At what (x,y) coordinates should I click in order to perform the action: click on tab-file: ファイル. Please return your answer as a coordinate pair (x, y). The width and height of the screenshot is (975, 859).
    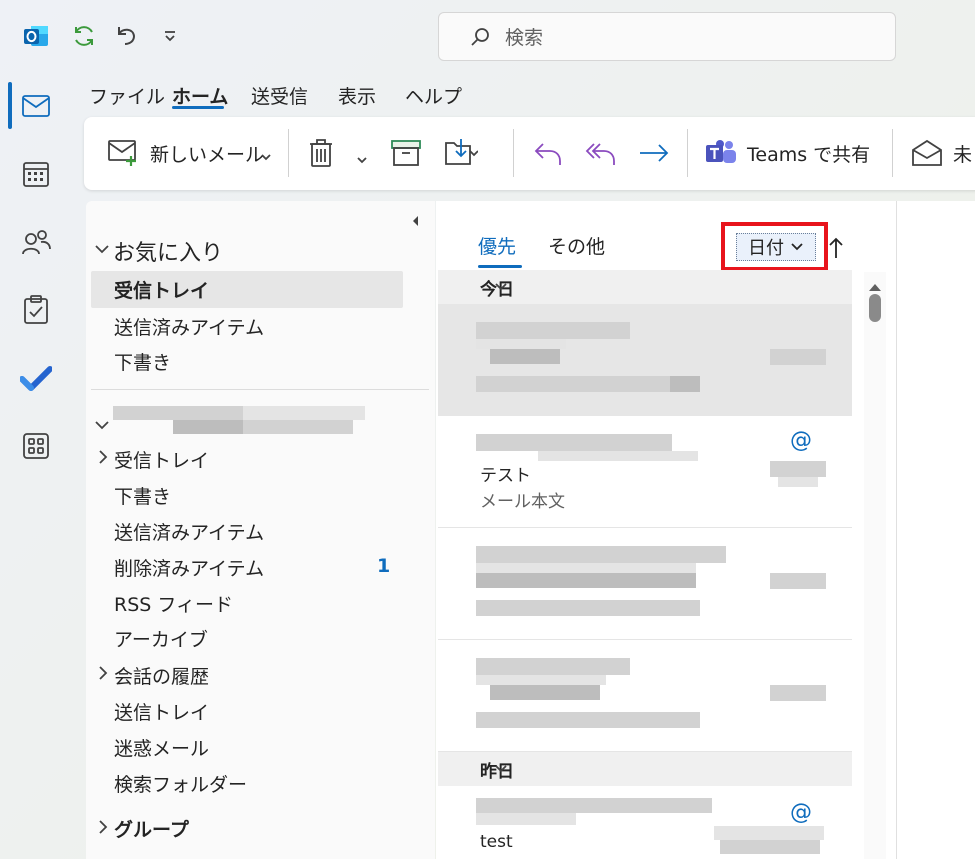
    Looking at the image, I should click on (127, 95).